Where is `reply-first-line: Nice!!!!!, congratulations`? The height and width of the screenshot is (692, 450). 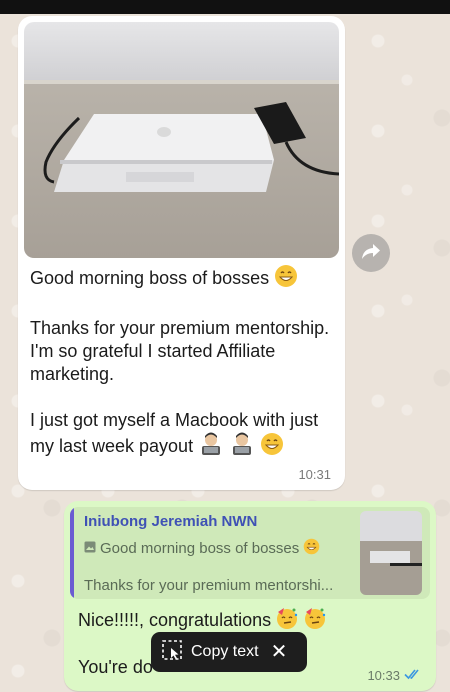 reply-first-line: Nice!!!!!, congratulations is located at coordinates (202, 620).